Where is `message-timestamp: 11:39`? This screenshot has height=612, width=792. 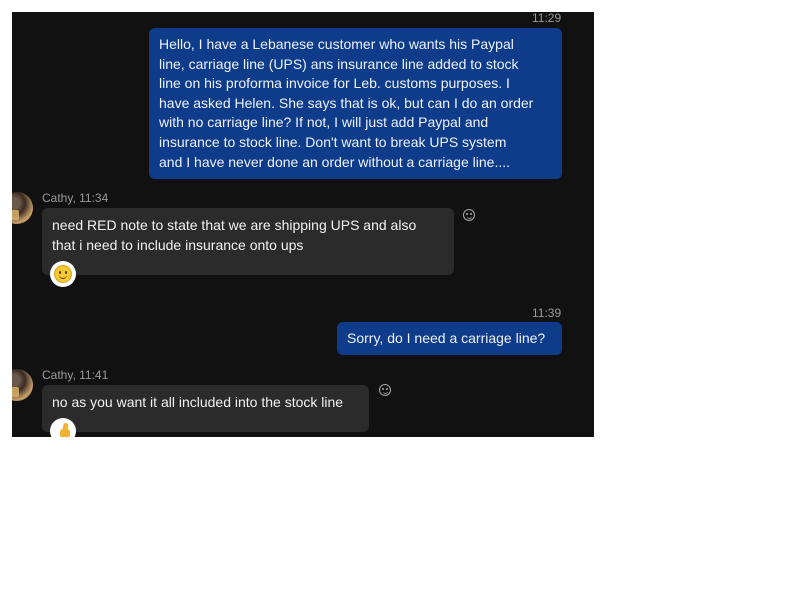 message-timestamp: 11:39 is located at coordinates (547, 313).